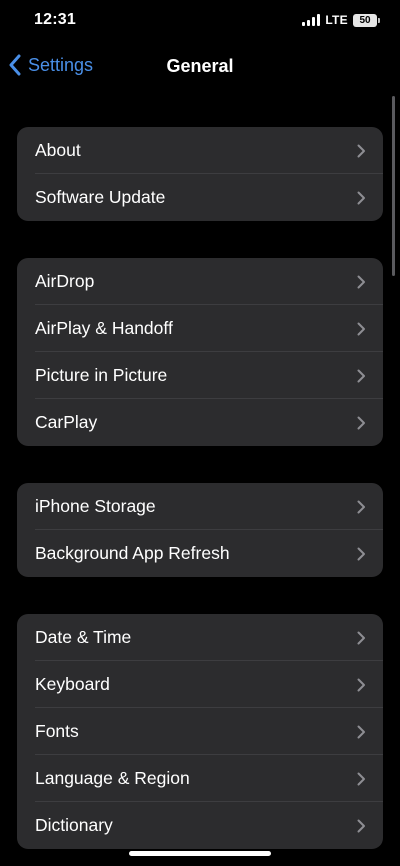  What do you see at coordinates (200, 150) in the screenshot?
I see `row-about: About` at bounding box center [200, 150].